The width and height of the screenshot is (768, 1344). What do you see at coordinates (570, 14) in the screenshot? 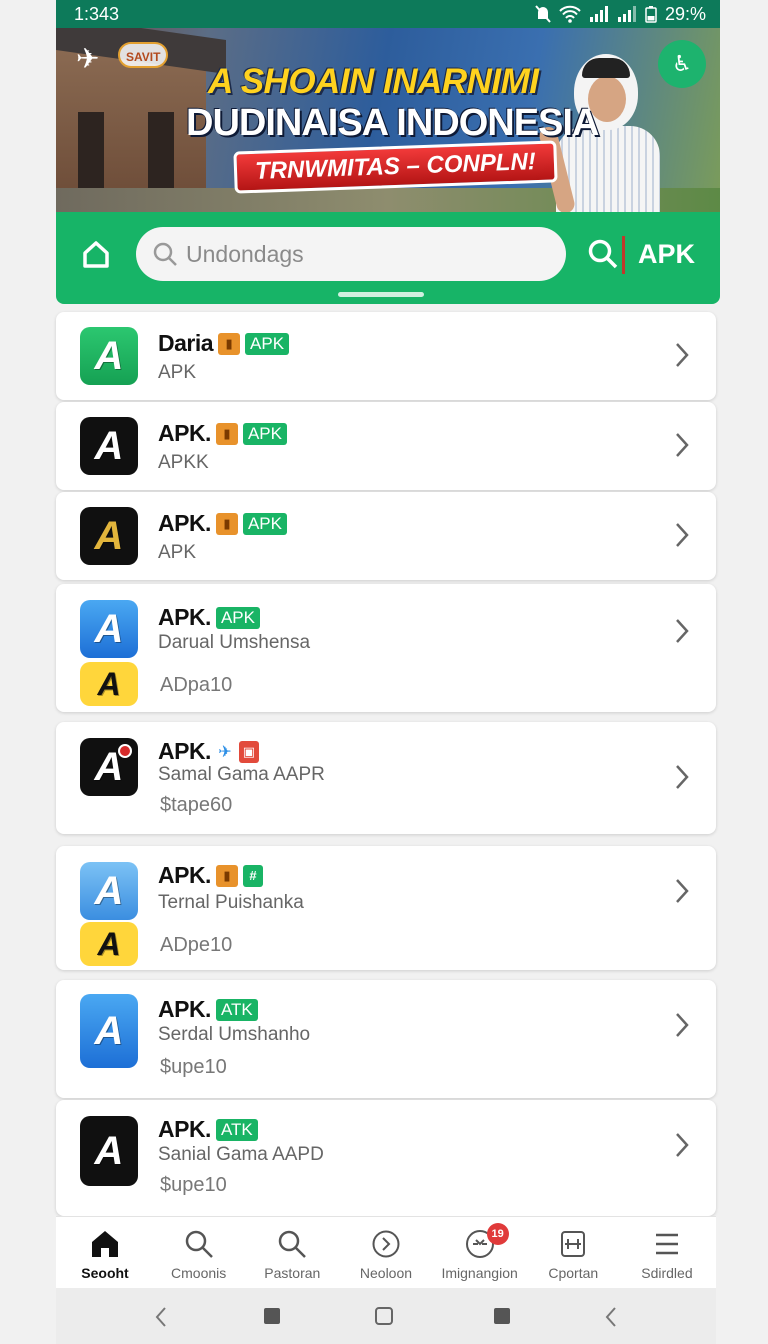
I see `wifi-icon` at bounding box center [570, 14].